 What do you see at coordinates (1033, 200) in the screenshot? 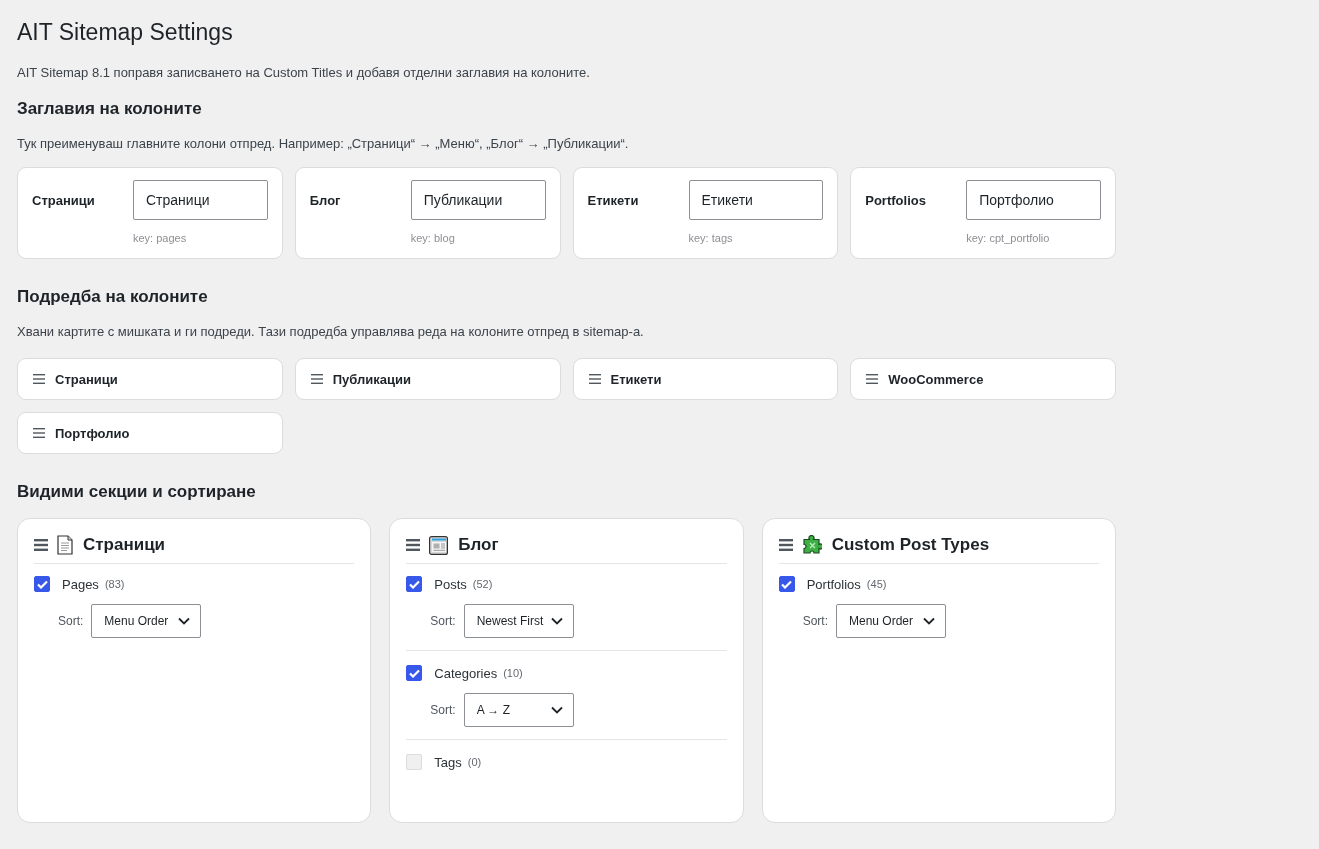
I see `text-input: Портфолио` at bounding box center [1033, 200].